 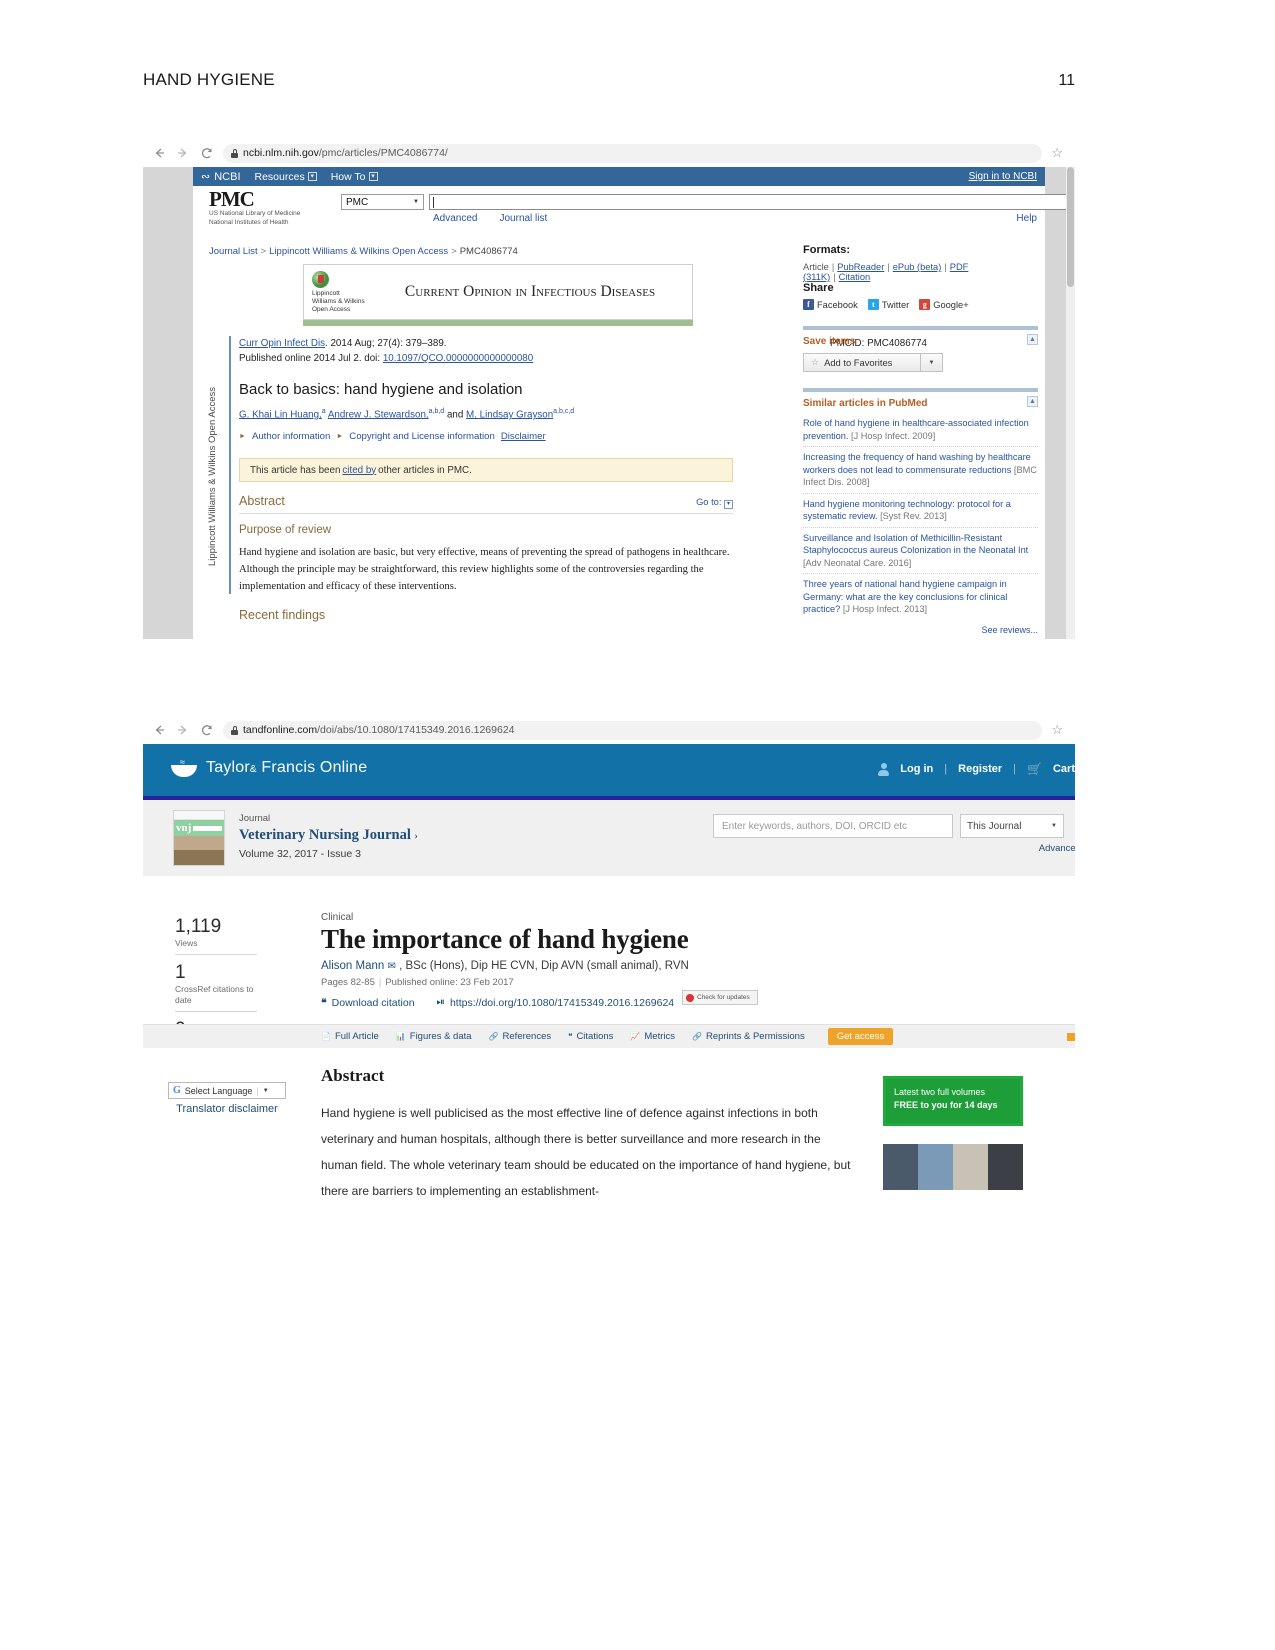 I want to click on format-citation: Citation, so click(x=855, y=277).